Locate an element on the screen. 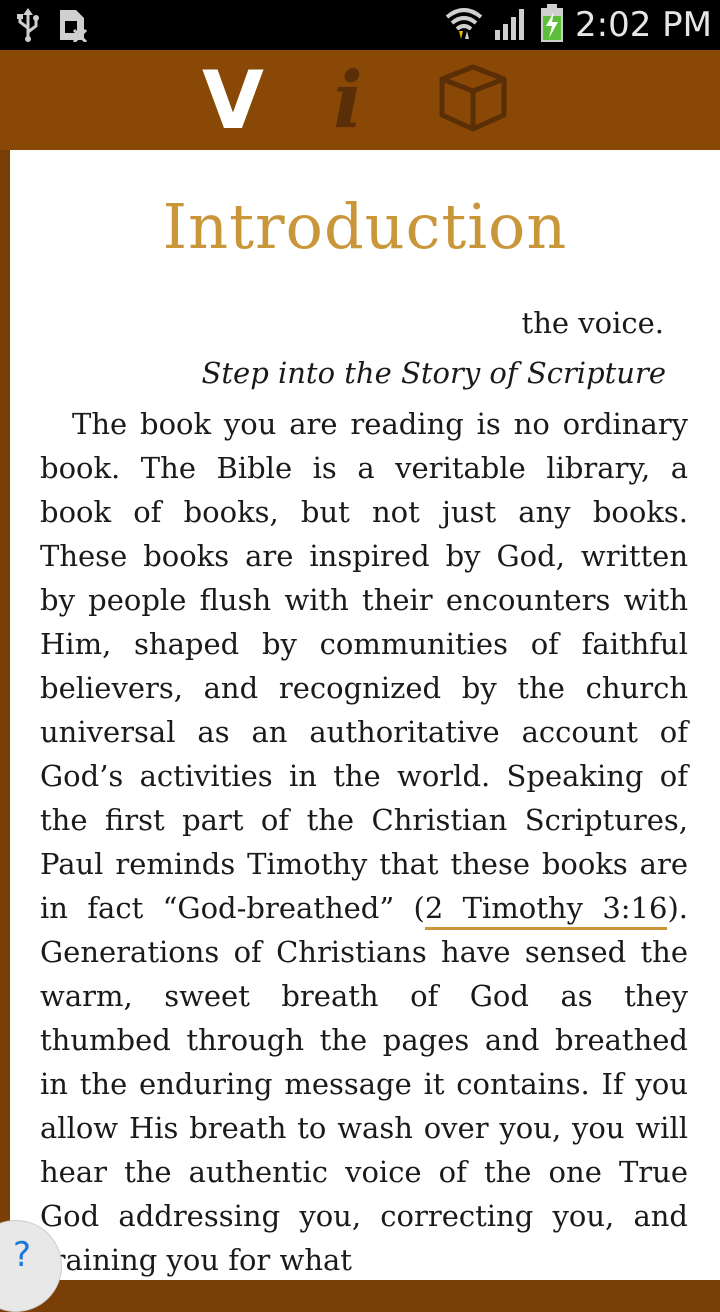 The image size is (720, 1312). section-subtitle: Step into the Story of Scripture is located at coordinates (433, 373).